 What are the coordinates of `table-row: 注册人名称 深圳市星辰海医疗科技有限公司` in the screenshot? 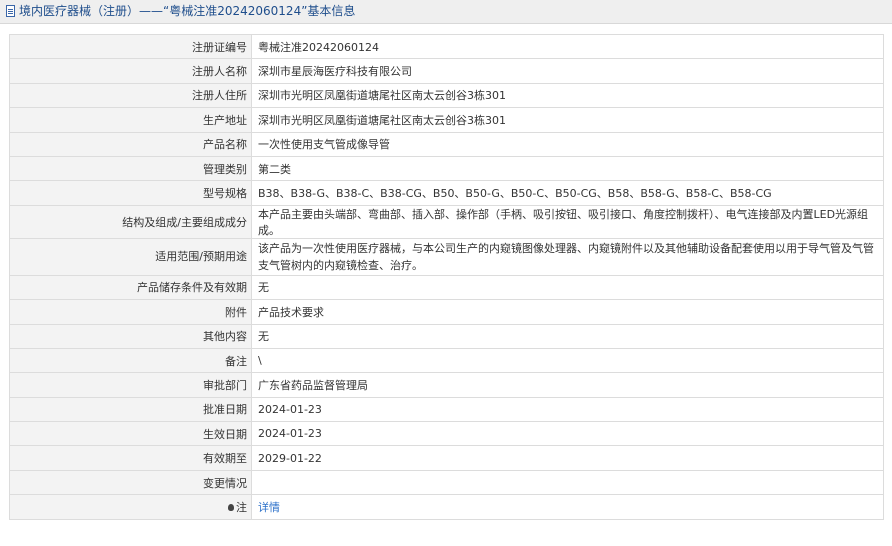 It's located at (446, 71).